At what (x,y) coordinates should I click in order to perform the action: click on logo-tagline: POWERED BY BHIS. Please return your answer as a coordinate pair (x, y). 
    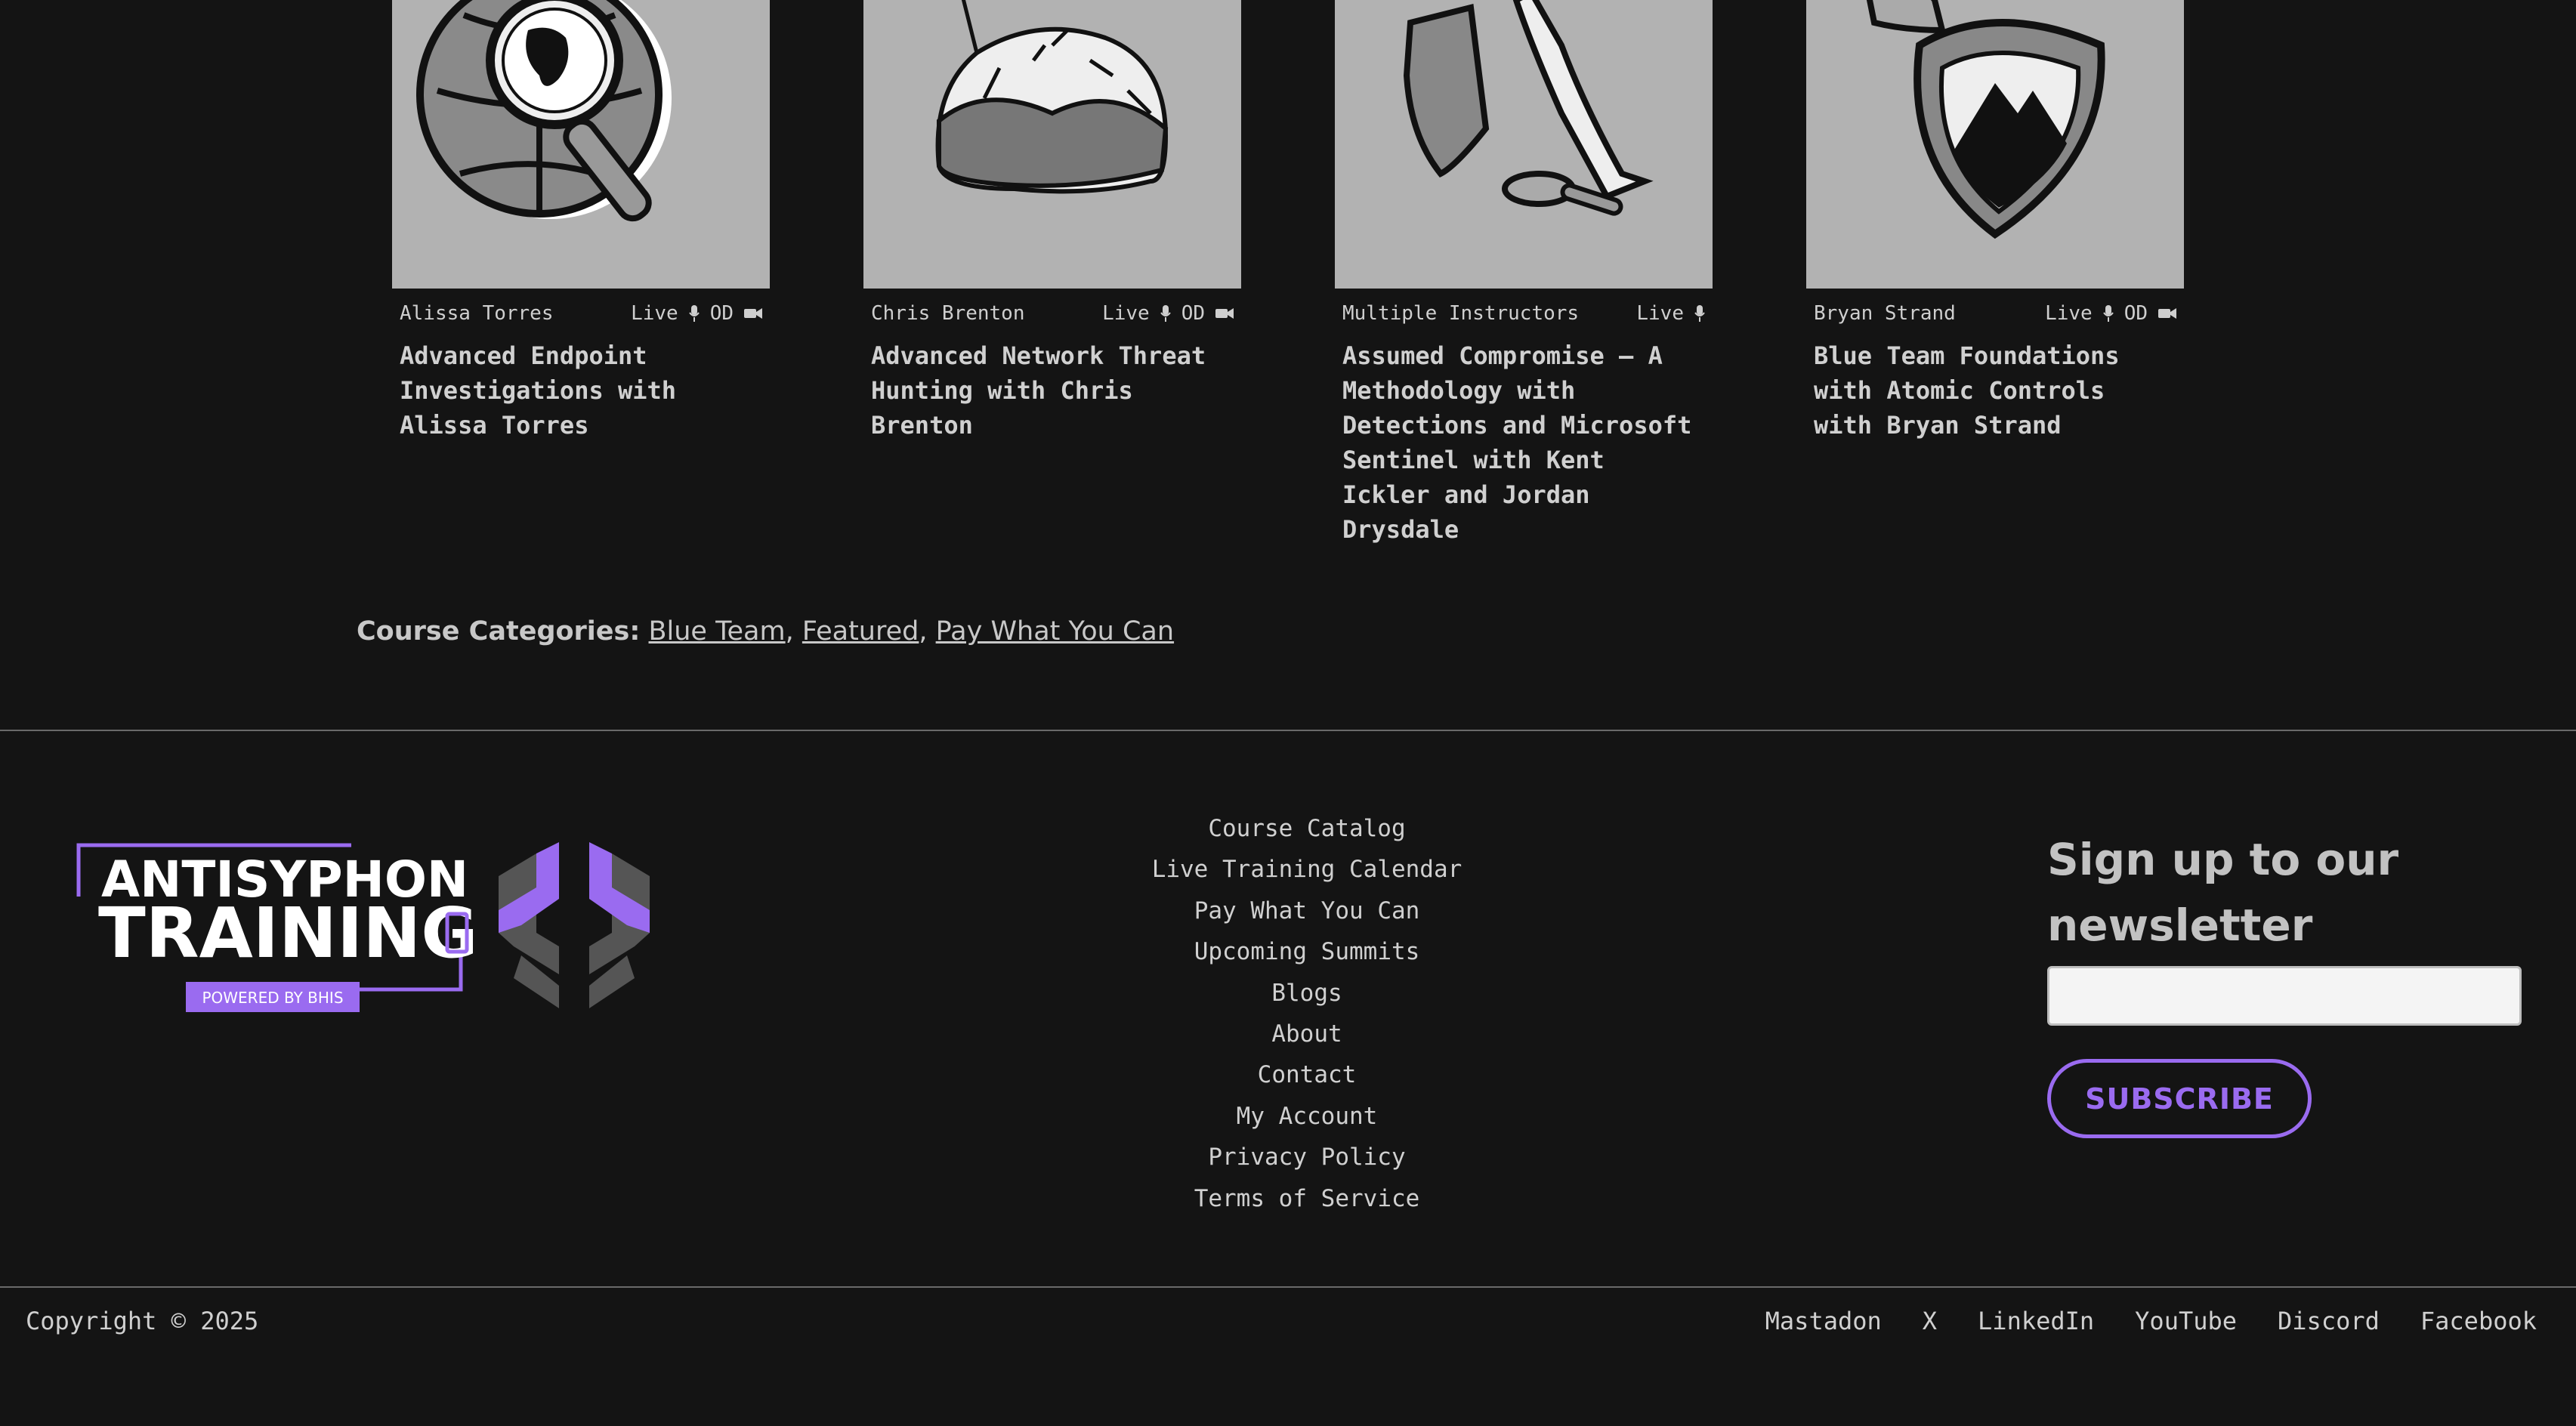
    Looking at the image, I should click on (272, 998).